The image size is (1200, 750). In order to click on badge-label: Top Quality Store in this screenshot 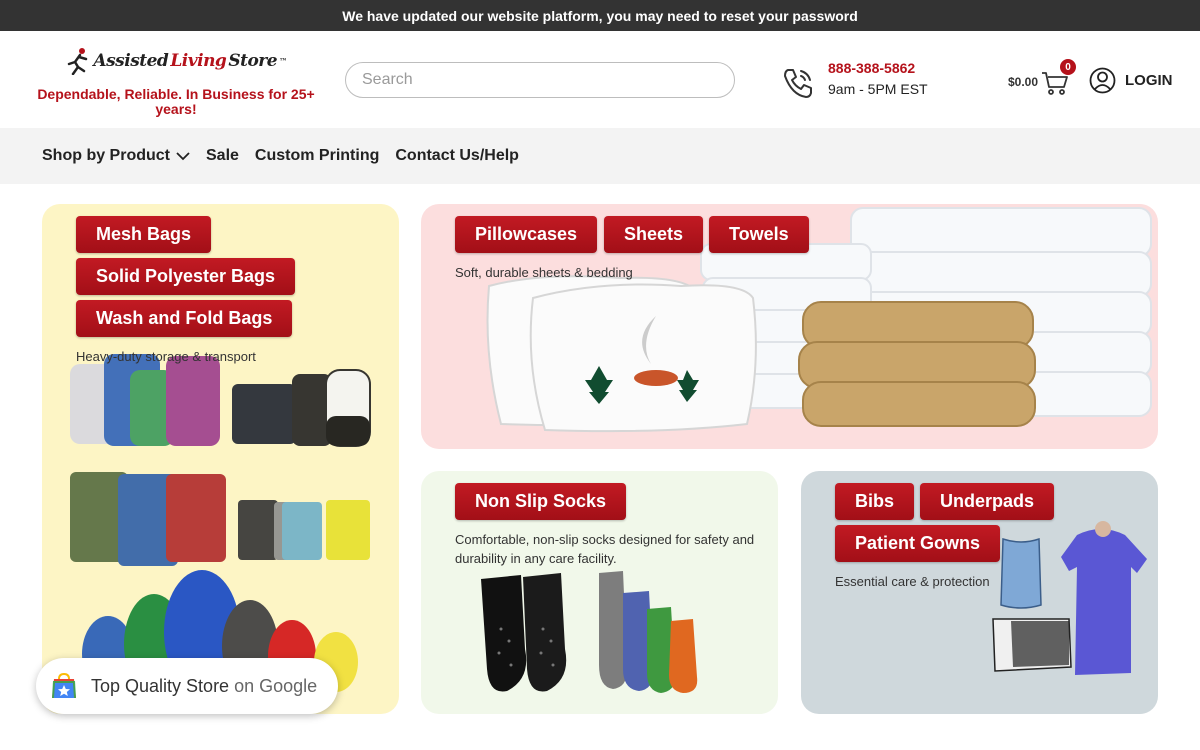, I will do `click(160, 685)`.